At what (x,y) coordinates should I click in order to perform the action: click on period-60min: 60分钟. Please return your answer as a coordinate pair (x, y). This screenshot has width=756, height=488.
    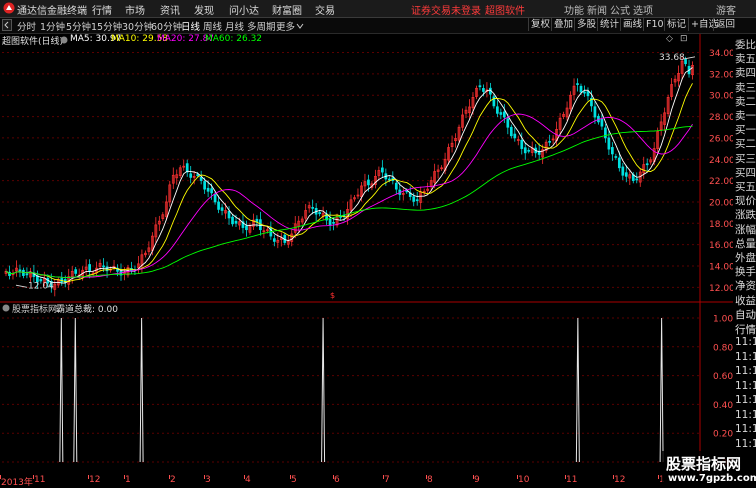
    Looking at the image, I should click on (166, 26).